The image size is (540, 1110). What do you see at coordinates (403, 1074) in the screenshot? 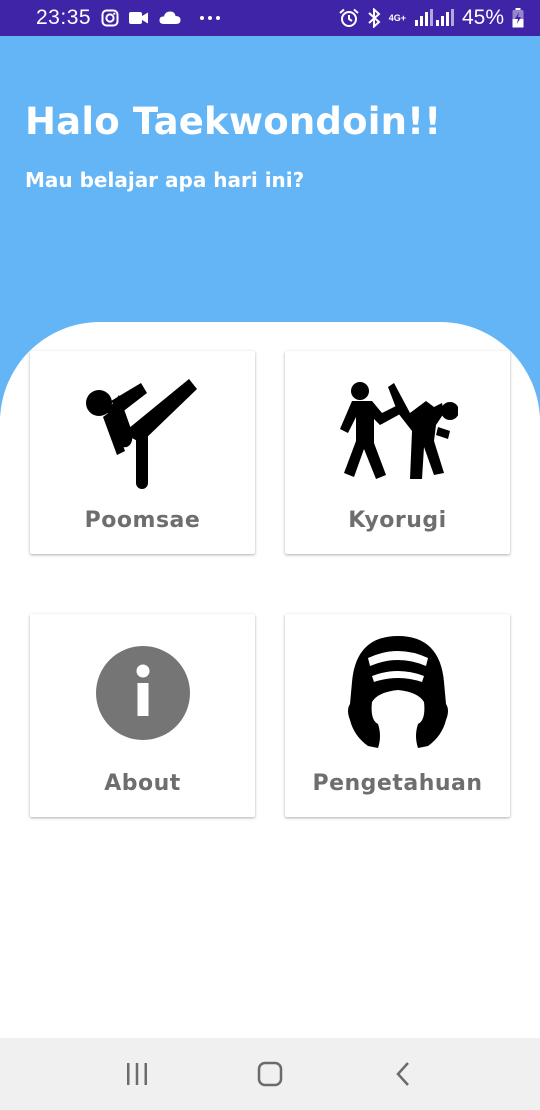
I see `back-icon` at bounding box center [403, 1074].